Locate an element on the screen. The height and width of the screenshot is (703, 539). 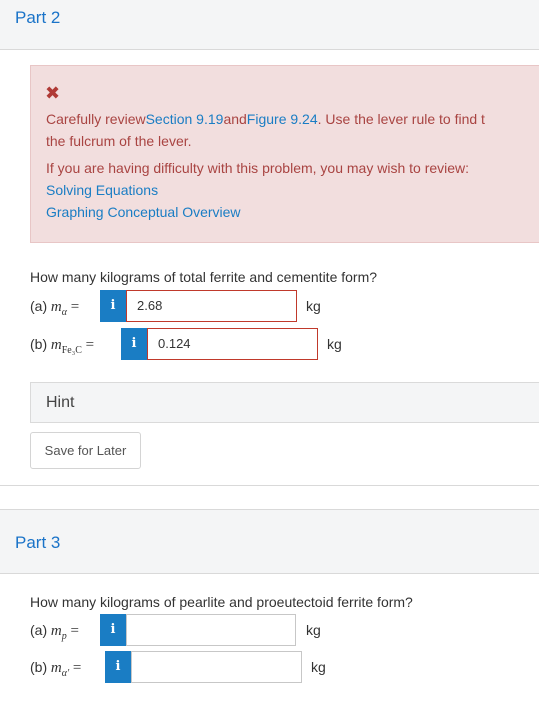
part2-title: Part 2 is located at coordinates (38, 17).